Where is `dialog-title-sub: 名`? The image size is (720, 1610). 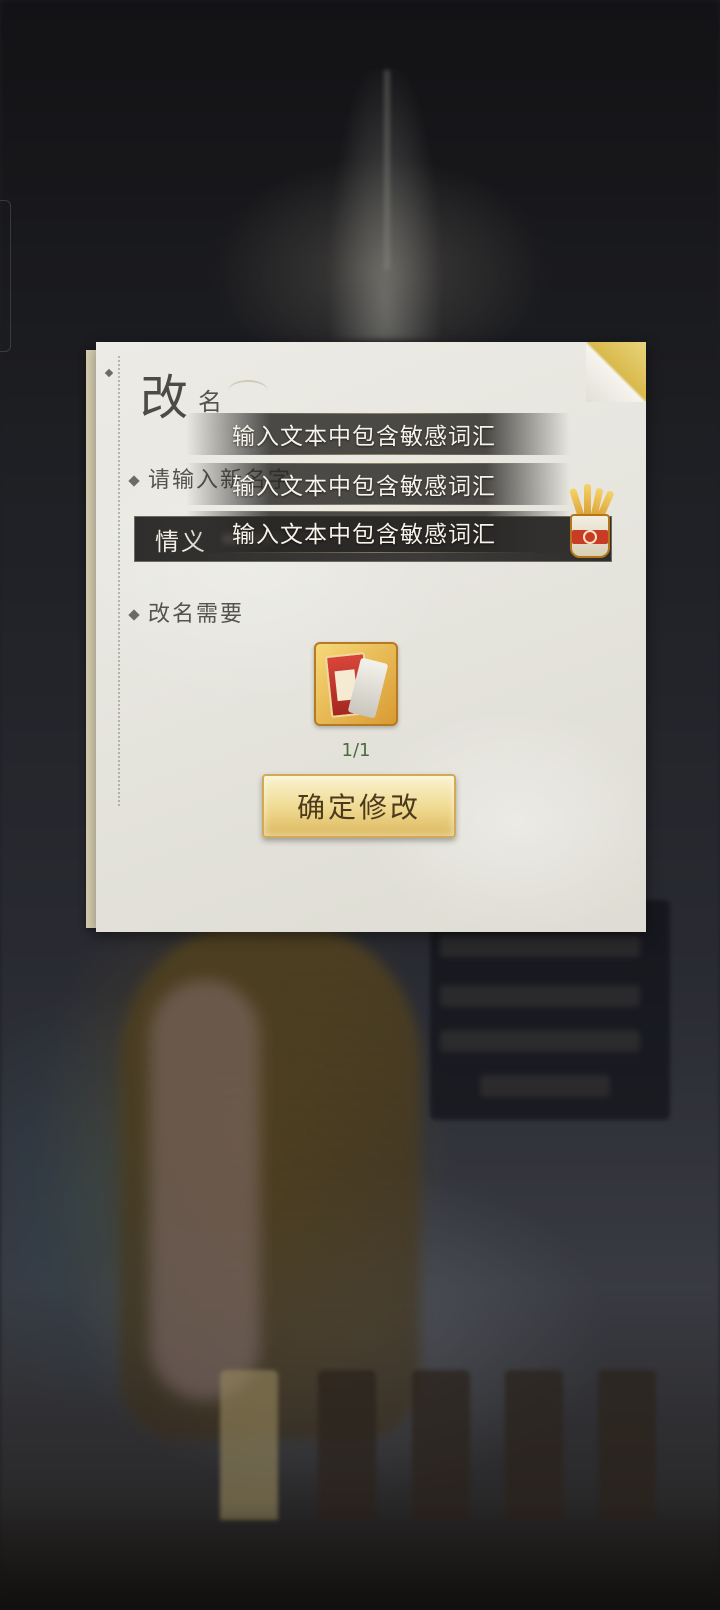
dialog-title-sub: 名 is located at coordinates (210, 402).